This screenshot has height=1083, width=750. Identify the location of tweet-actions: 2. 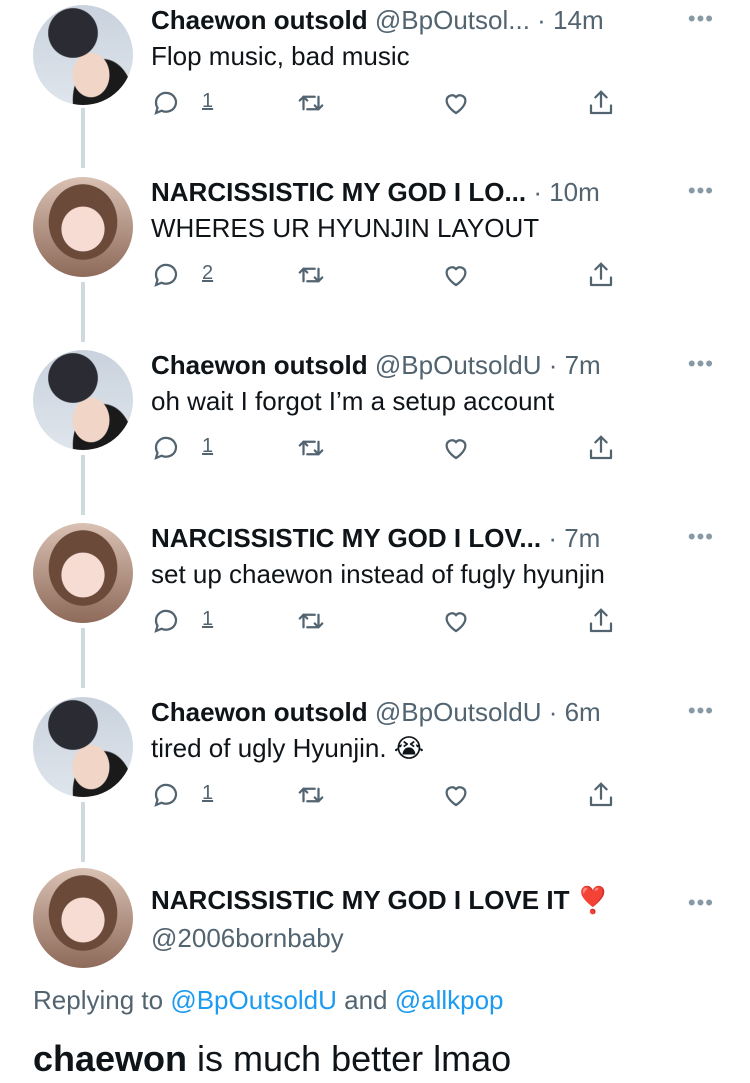
(391, 278).